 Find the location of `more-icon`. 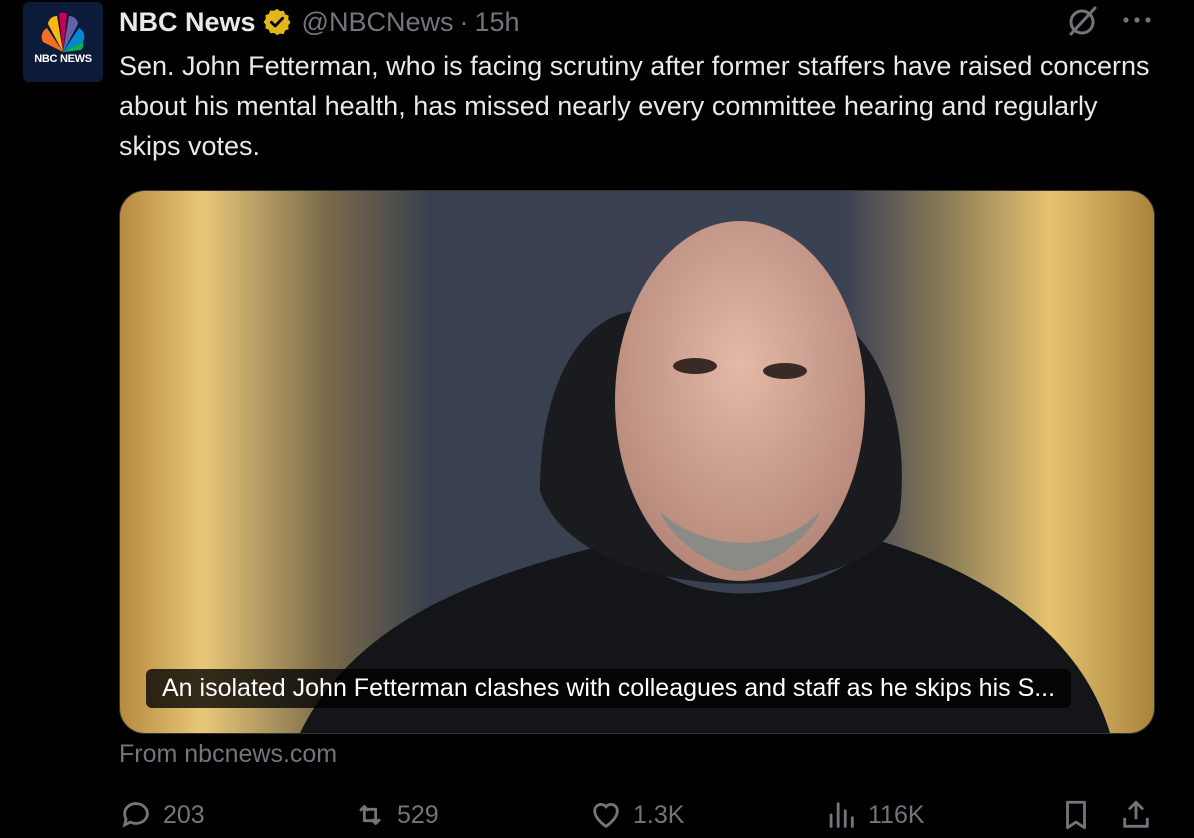

more-icon is located at coordinates (1137, 20).